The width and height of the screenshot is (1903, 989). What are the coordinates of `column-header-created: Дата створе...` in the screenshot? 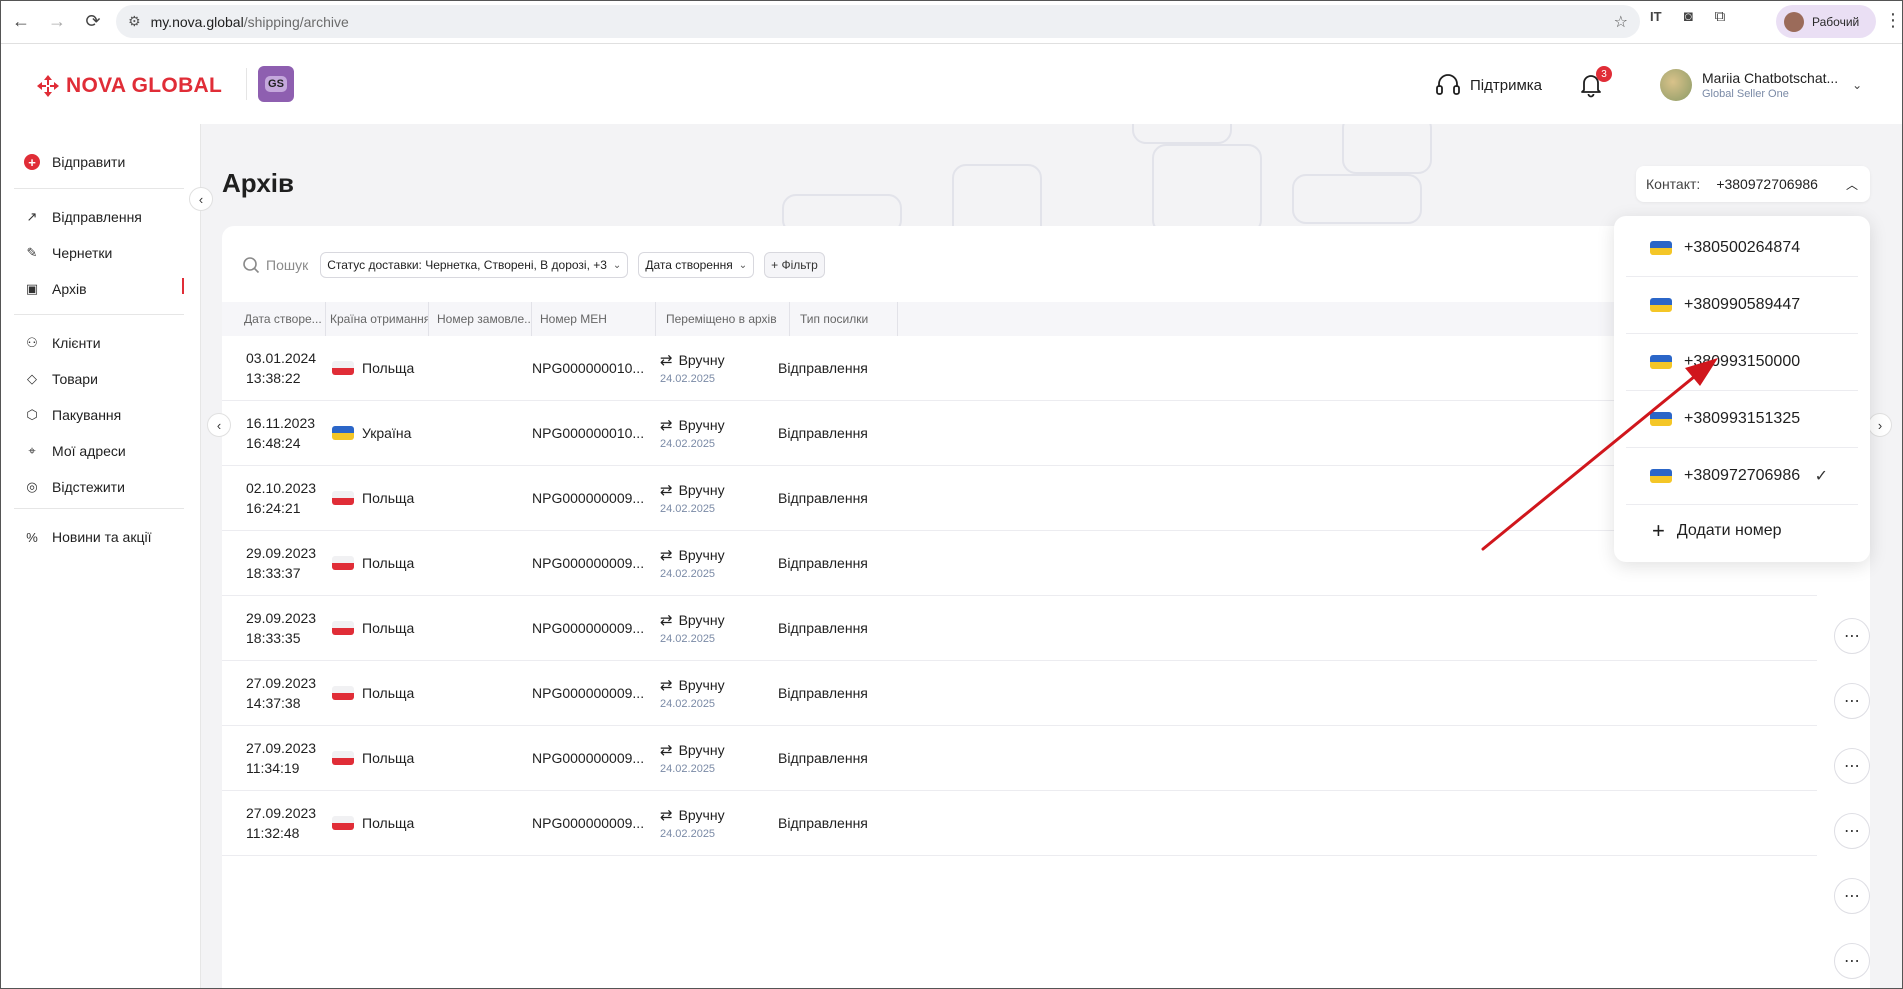 It's located at (274, 319).